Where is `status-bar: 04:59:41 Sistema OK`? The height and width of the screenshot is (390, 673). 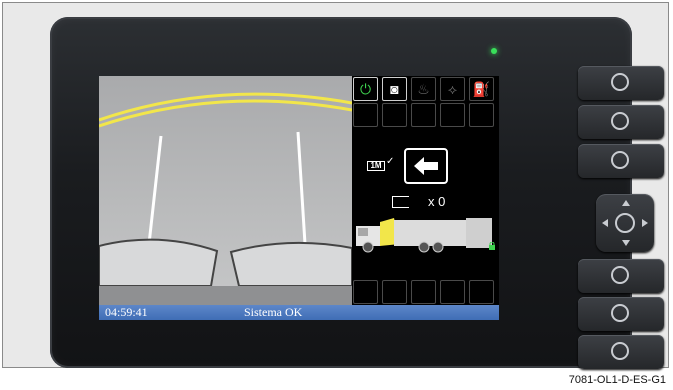 status-bar: 04:59:41 Sistema OK is located at coordinates (299, 312).